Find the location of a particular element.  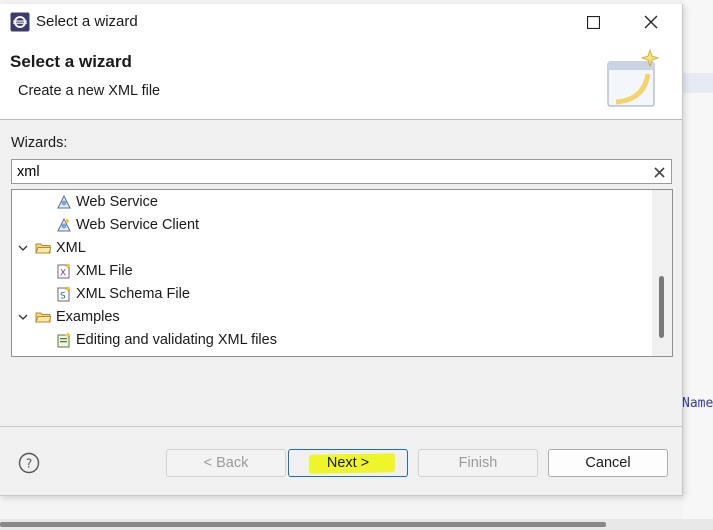

xml-schema-file-icon: S is located at coordinates (64, 294).